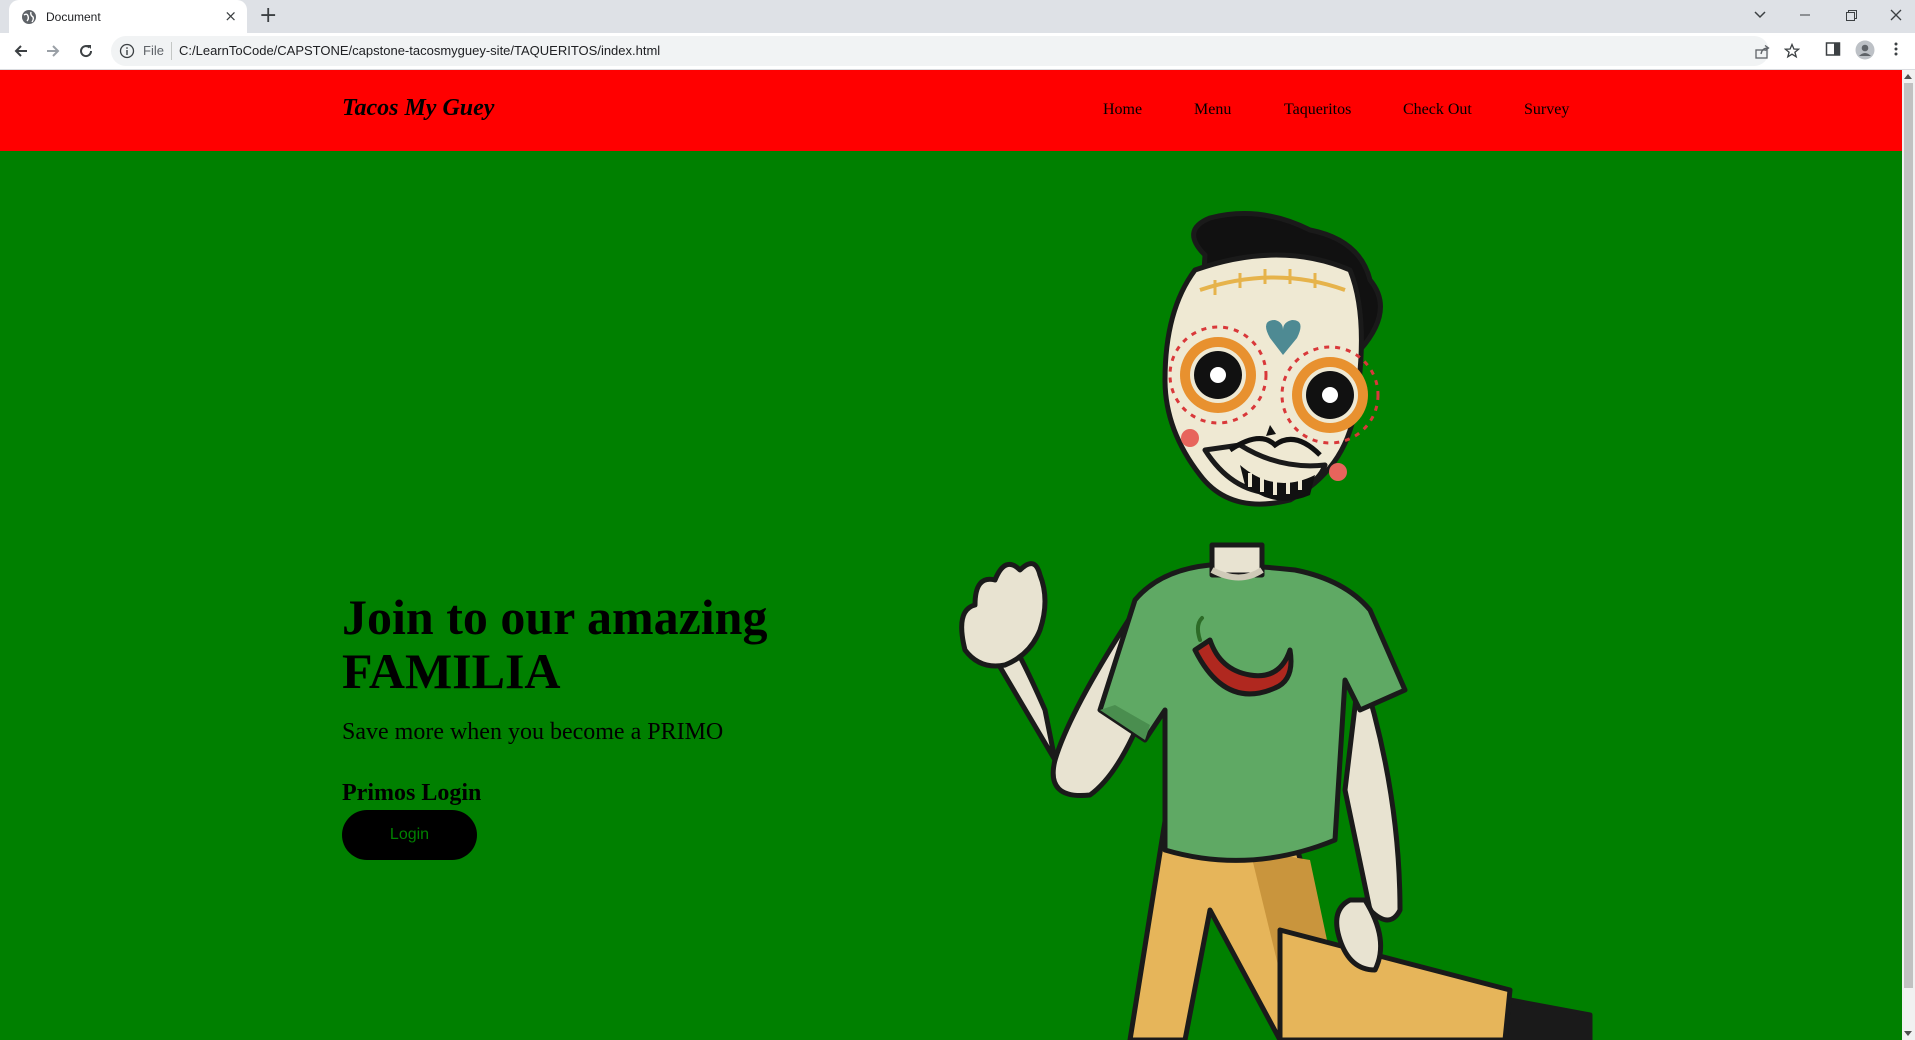 The width and height of the screenshot is (1915, 1040). Describe the element at coordinates (171, 51) in the screenshot. I see `address-separator` at that location.